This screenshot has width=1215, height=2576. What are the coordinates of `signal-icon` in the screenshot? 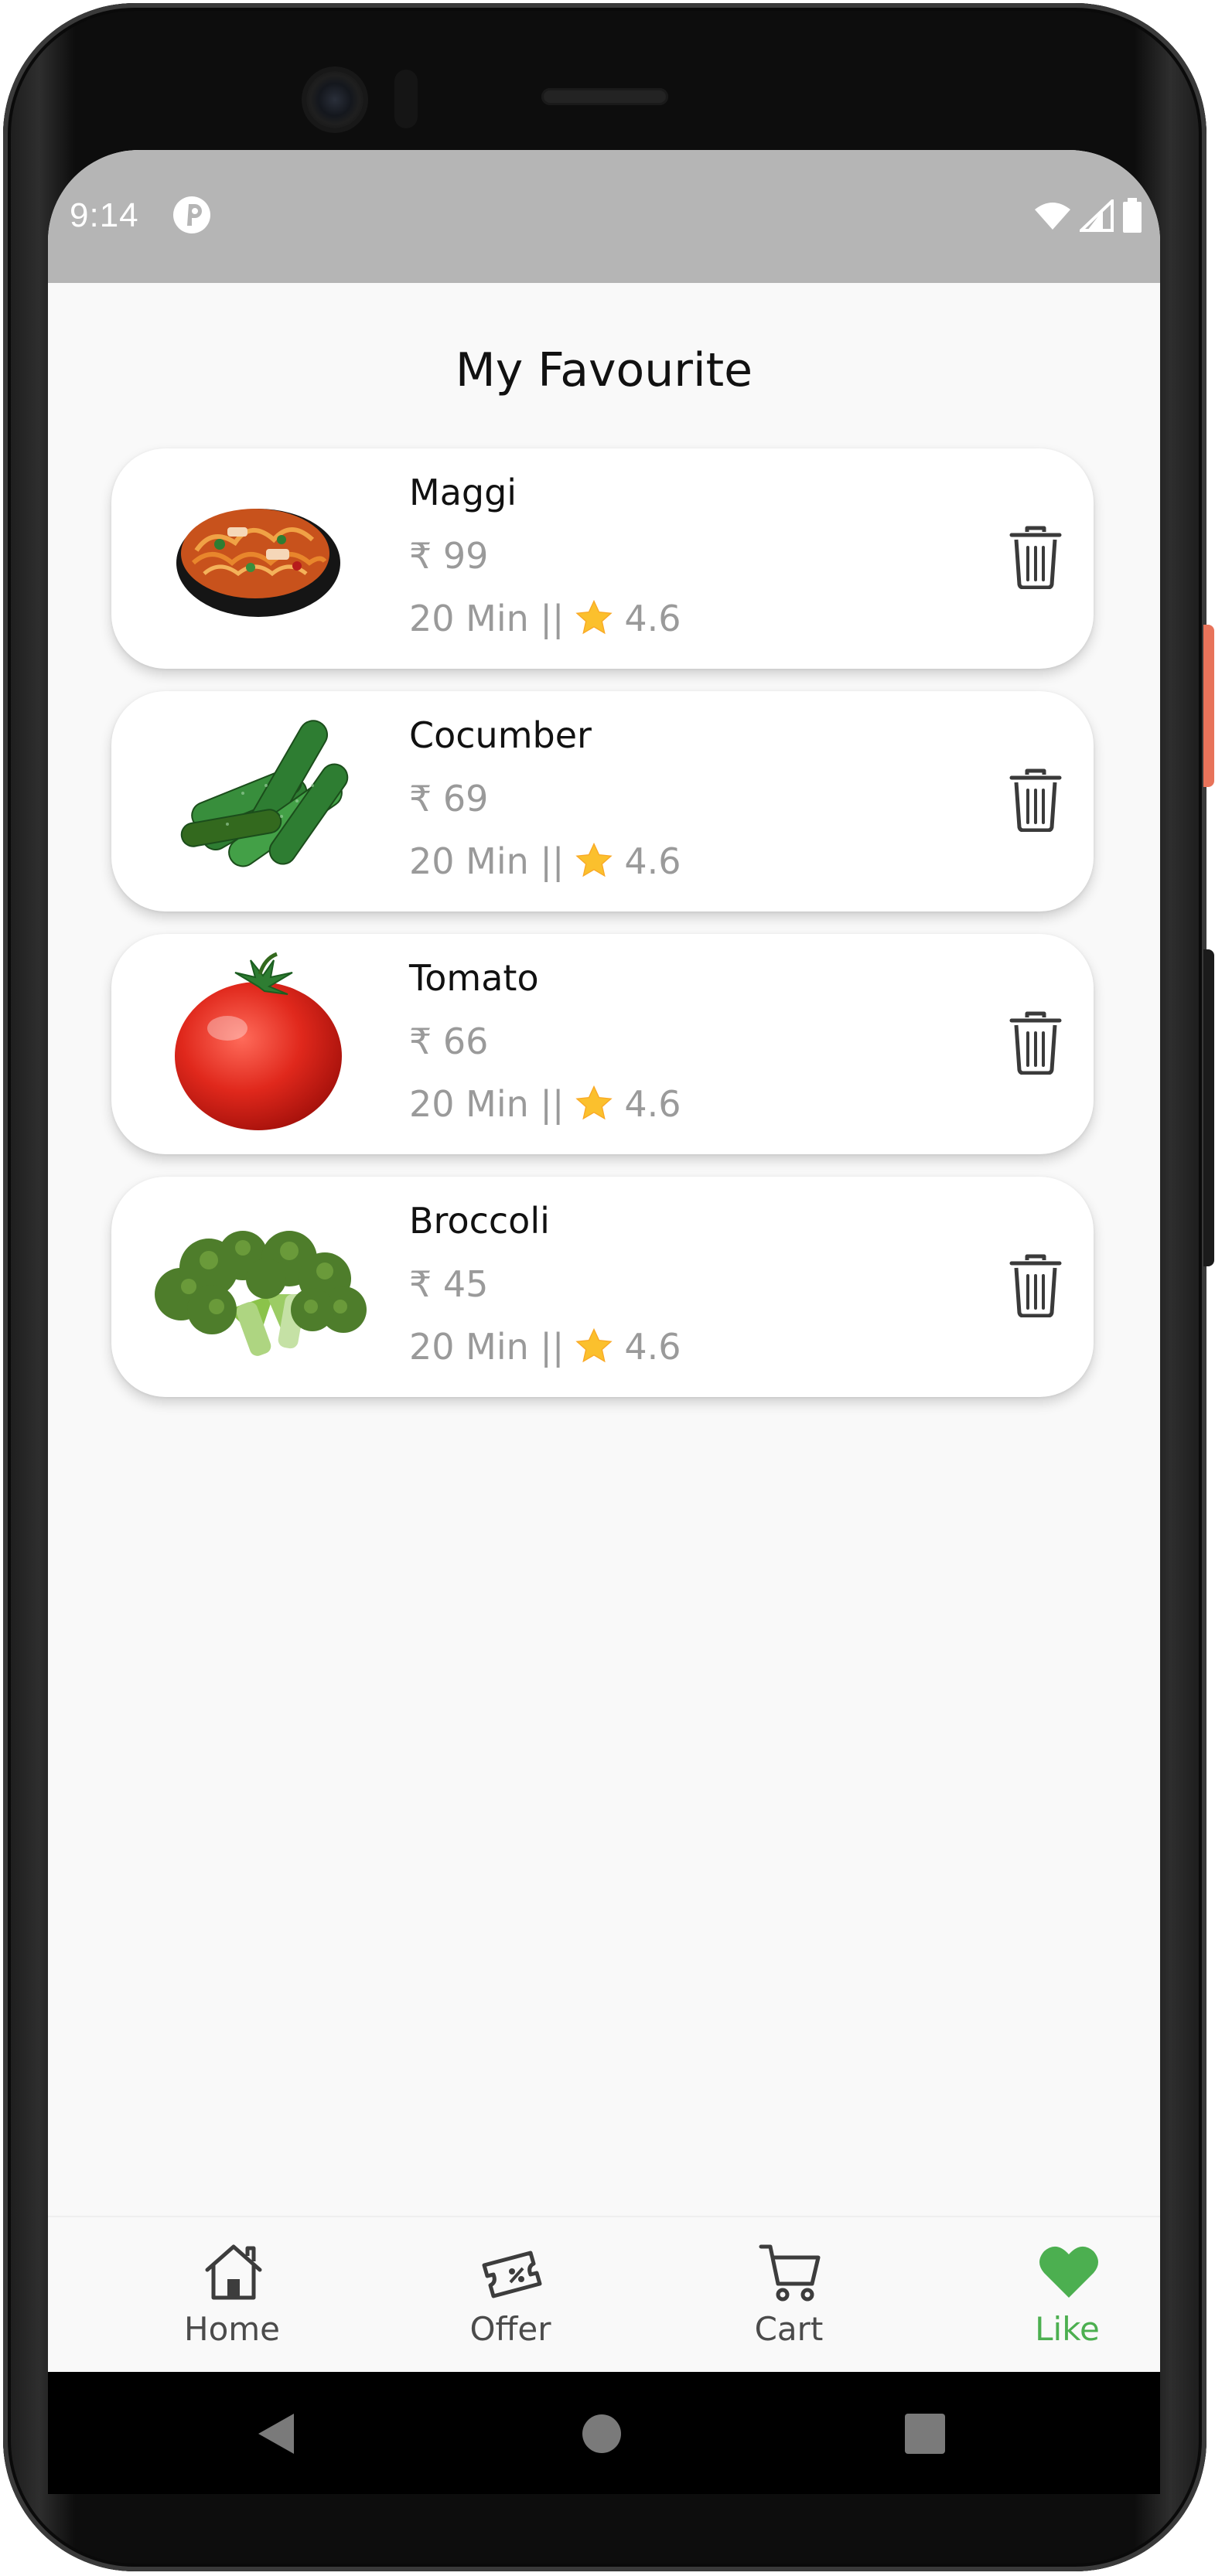 It's located at (1097, 215).